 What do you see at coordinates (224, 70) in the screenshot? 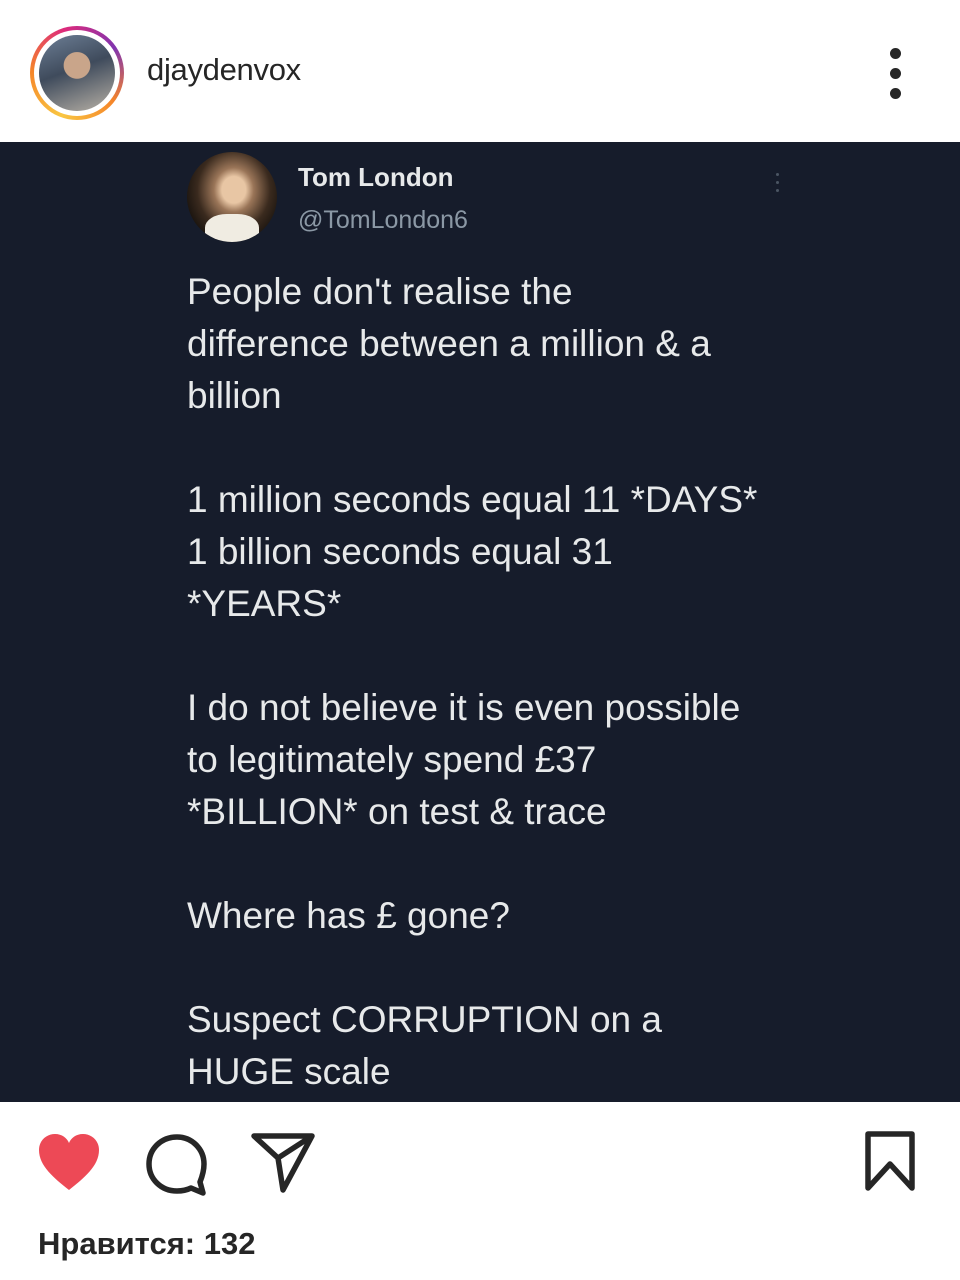
I see `username-link: djaydenvox` at bounding box center [224, 70].